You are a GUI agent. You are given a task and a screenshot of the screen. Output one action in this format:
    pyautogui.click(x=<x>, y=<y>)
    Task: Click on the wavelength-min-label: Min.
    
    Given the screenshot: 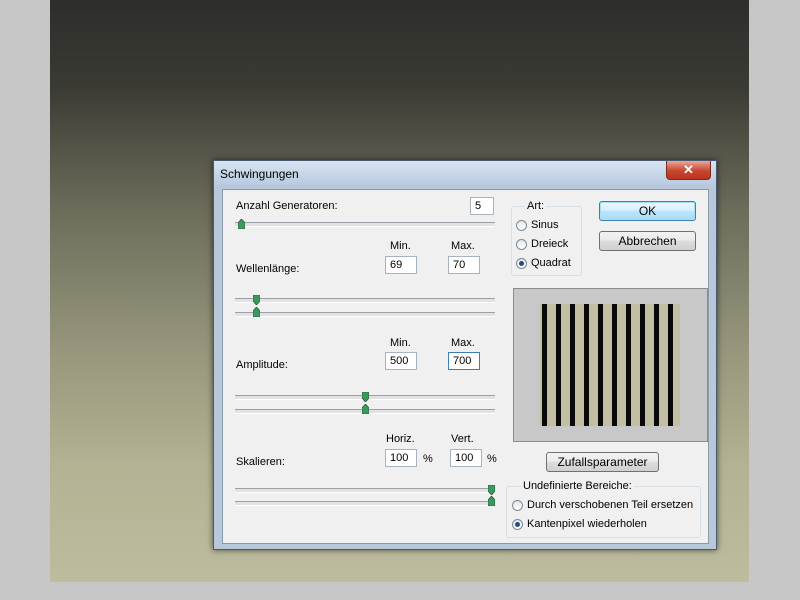 What is the action you would take?
    pyautogui.click(x=400, y=246)
    